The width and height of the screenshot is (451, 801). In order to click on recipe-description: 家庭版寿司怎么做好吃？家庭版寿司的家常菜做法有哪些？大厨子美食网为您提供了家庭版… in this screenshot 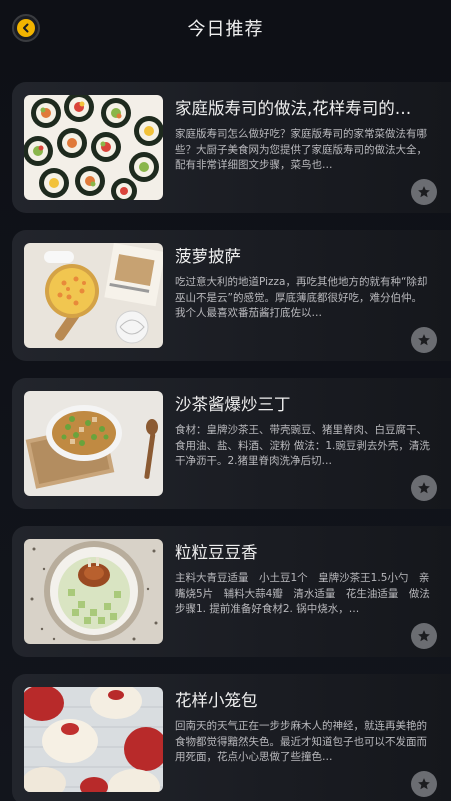, I will do `click(301, 149)`.